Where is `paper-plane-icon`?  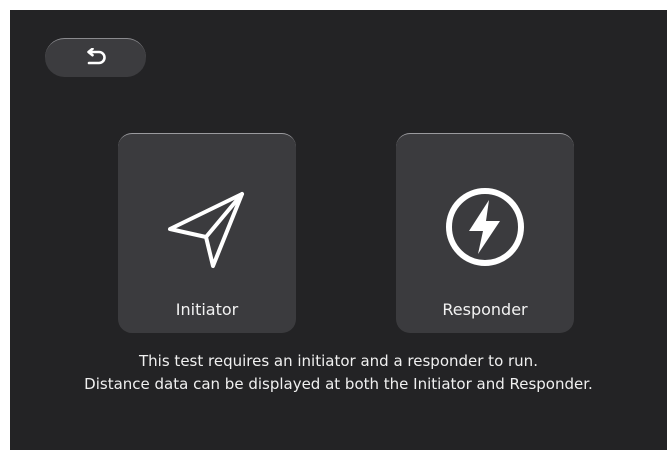
paper-plane-icon is located at coordinates (207, 227).